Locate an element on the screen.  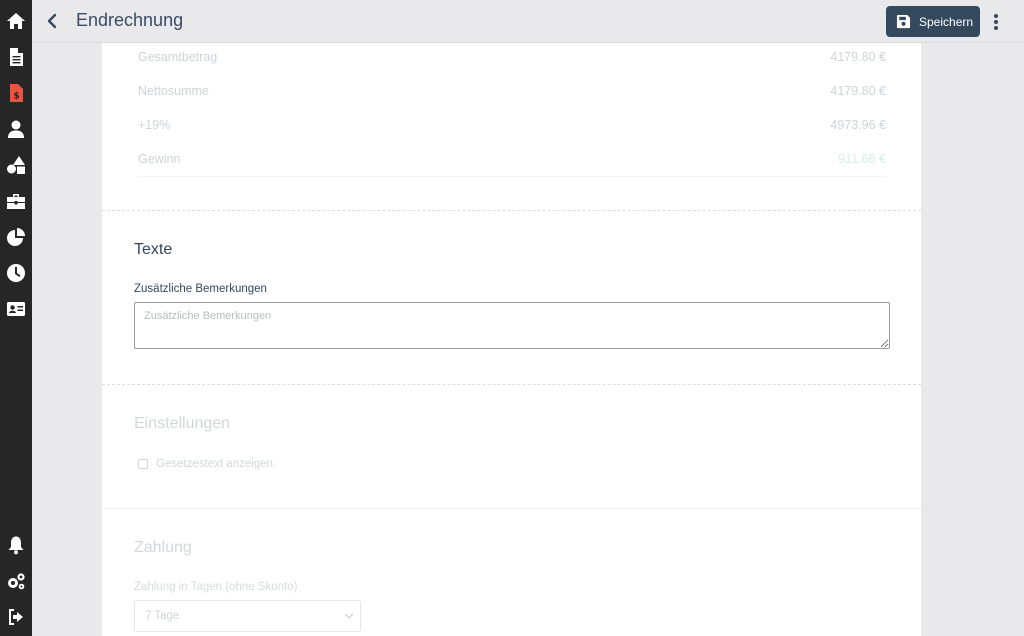
logout-icon is located at coordinates (16, 617).